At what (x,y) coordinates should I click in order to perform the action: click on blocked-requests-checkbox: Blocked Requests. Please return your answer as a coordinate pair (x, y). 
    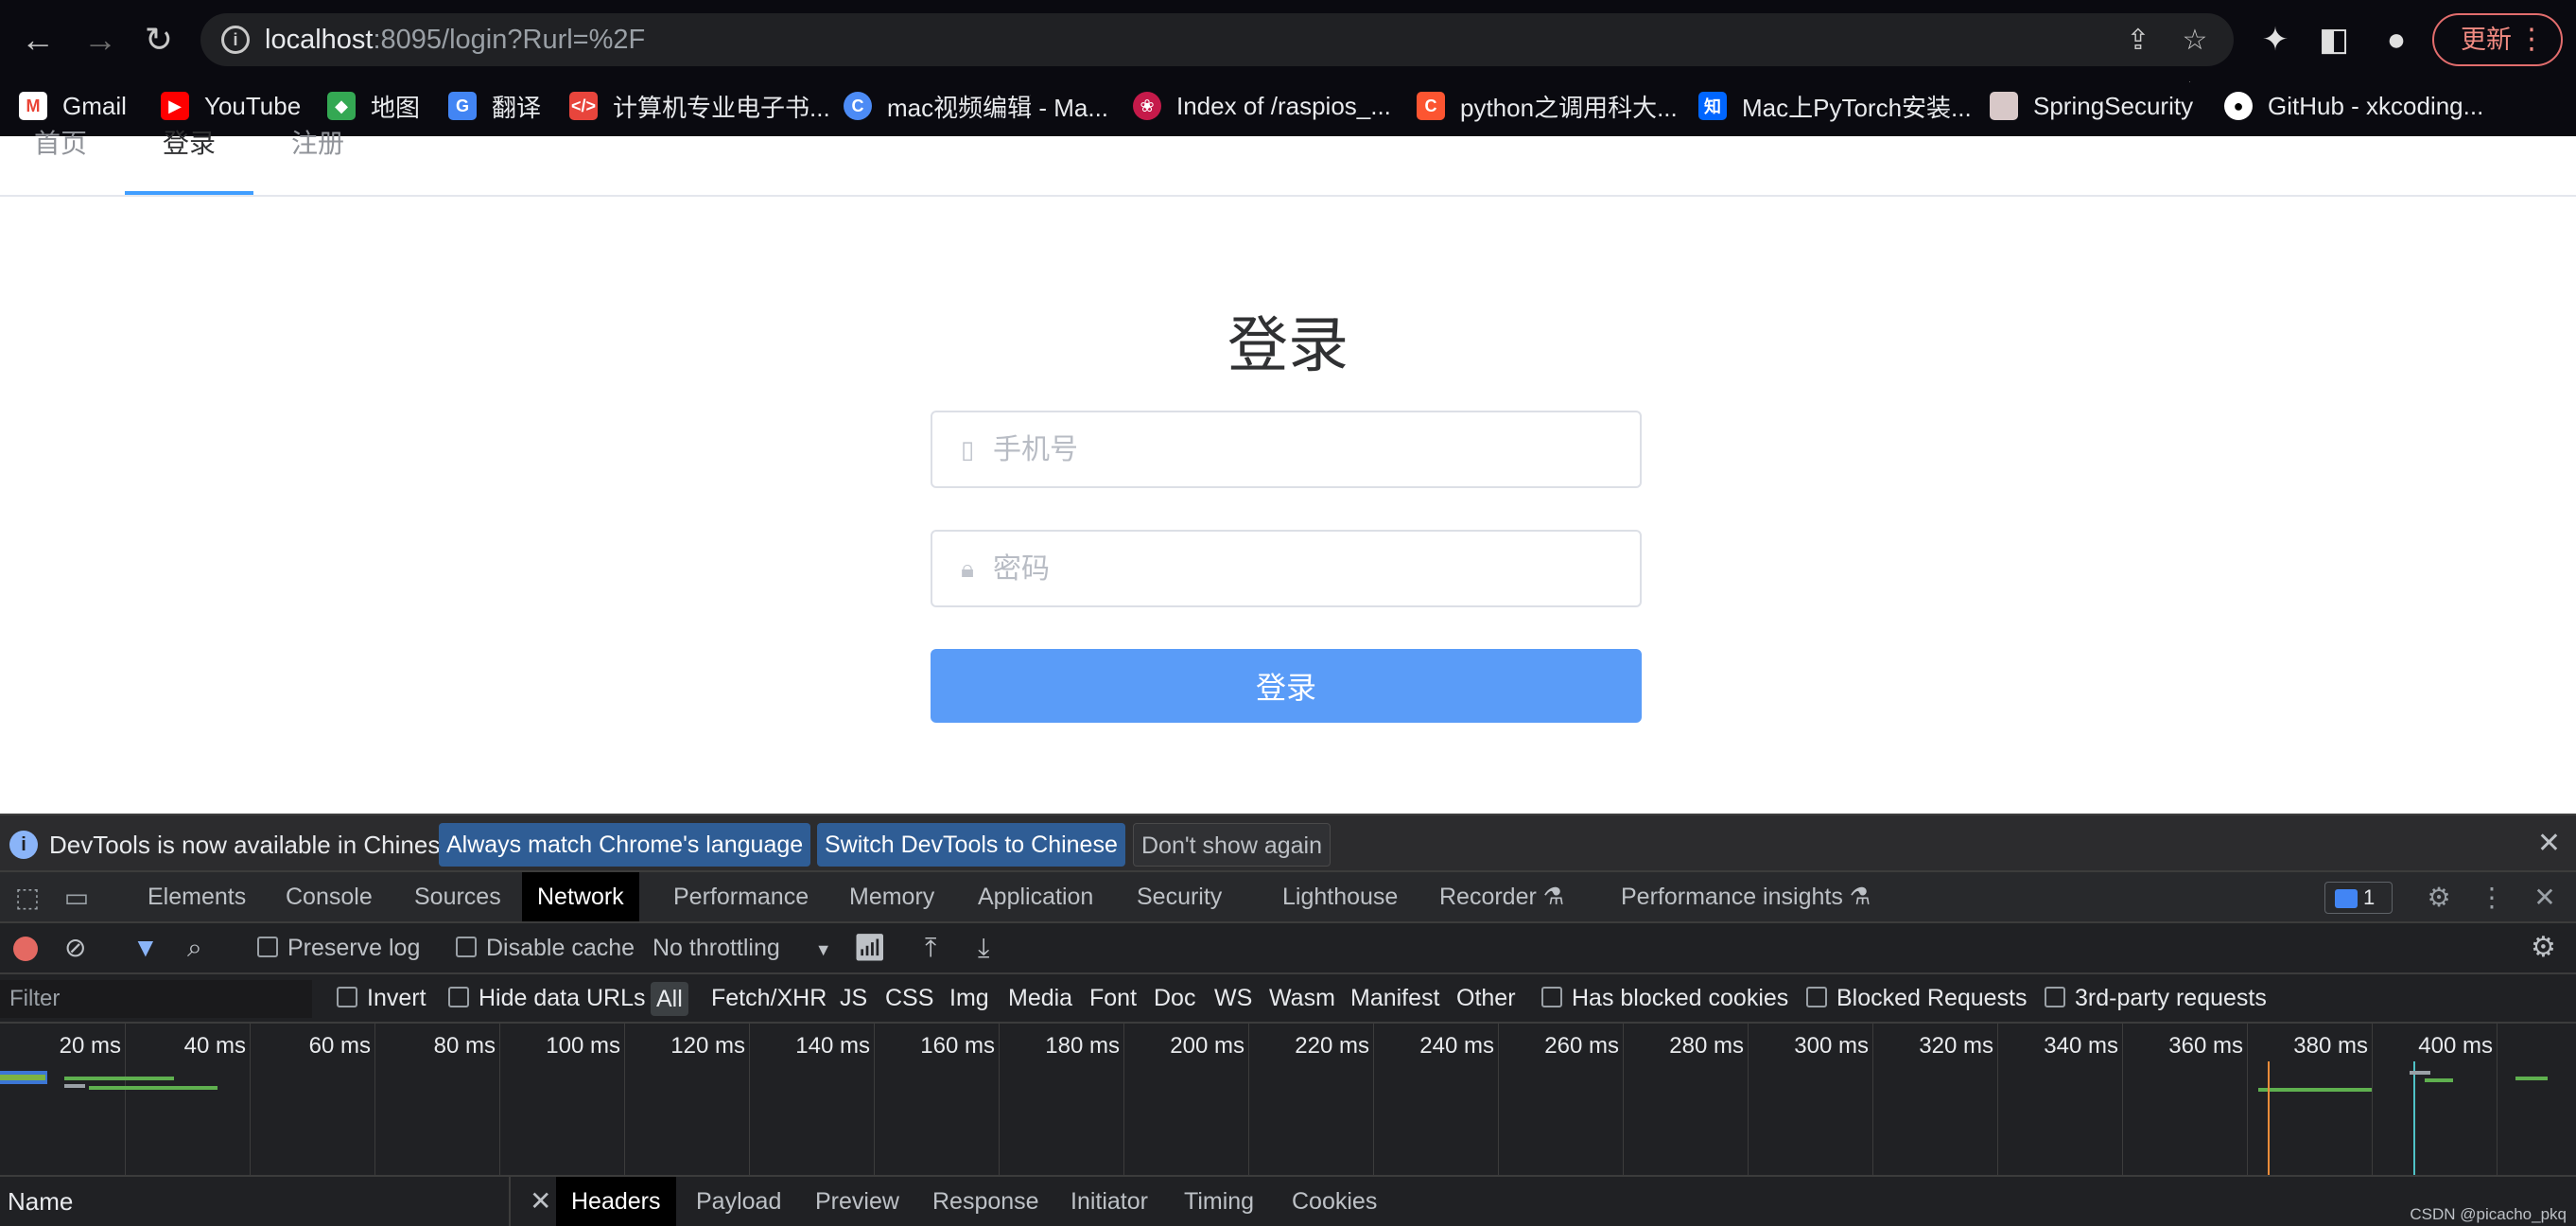
    Looking at the image, I should click on (1917, 998).